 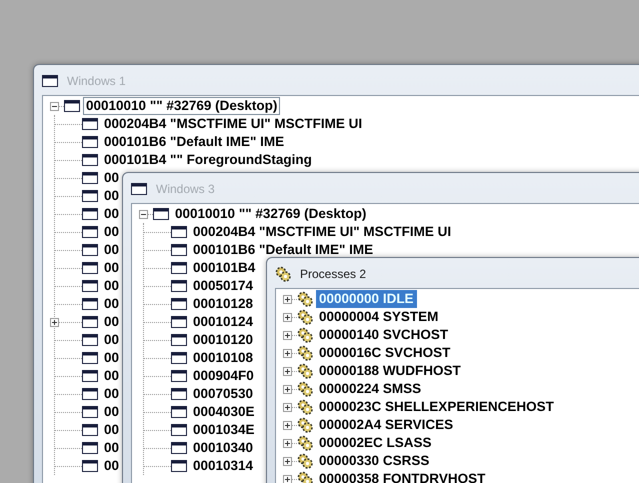 What do you see at coordinates (223, 340) in the screenshot?
I see `tree-item: 00010120` at bounding box center [223, 340].